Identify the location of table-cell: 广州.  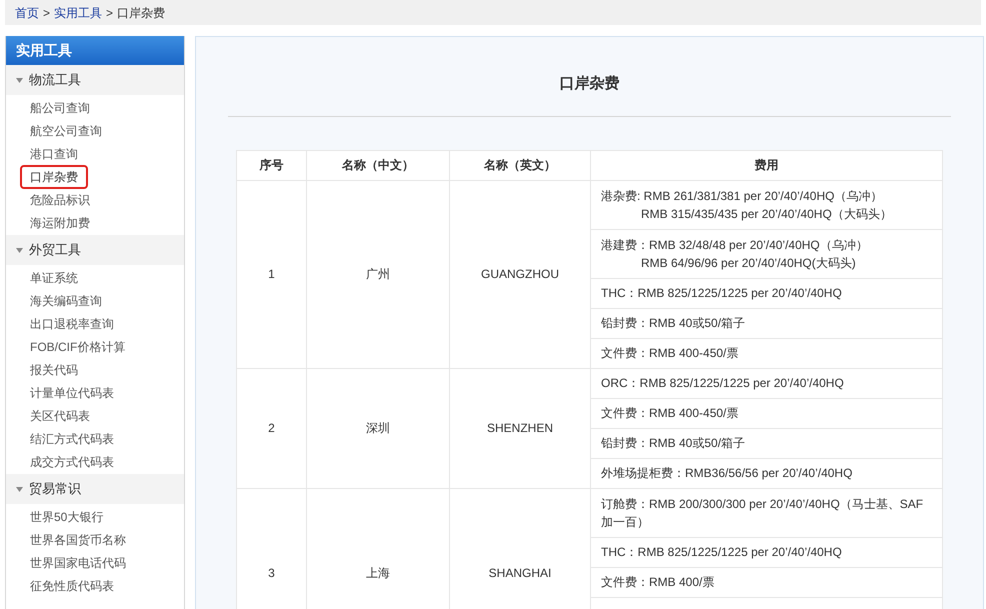
(378, 274).